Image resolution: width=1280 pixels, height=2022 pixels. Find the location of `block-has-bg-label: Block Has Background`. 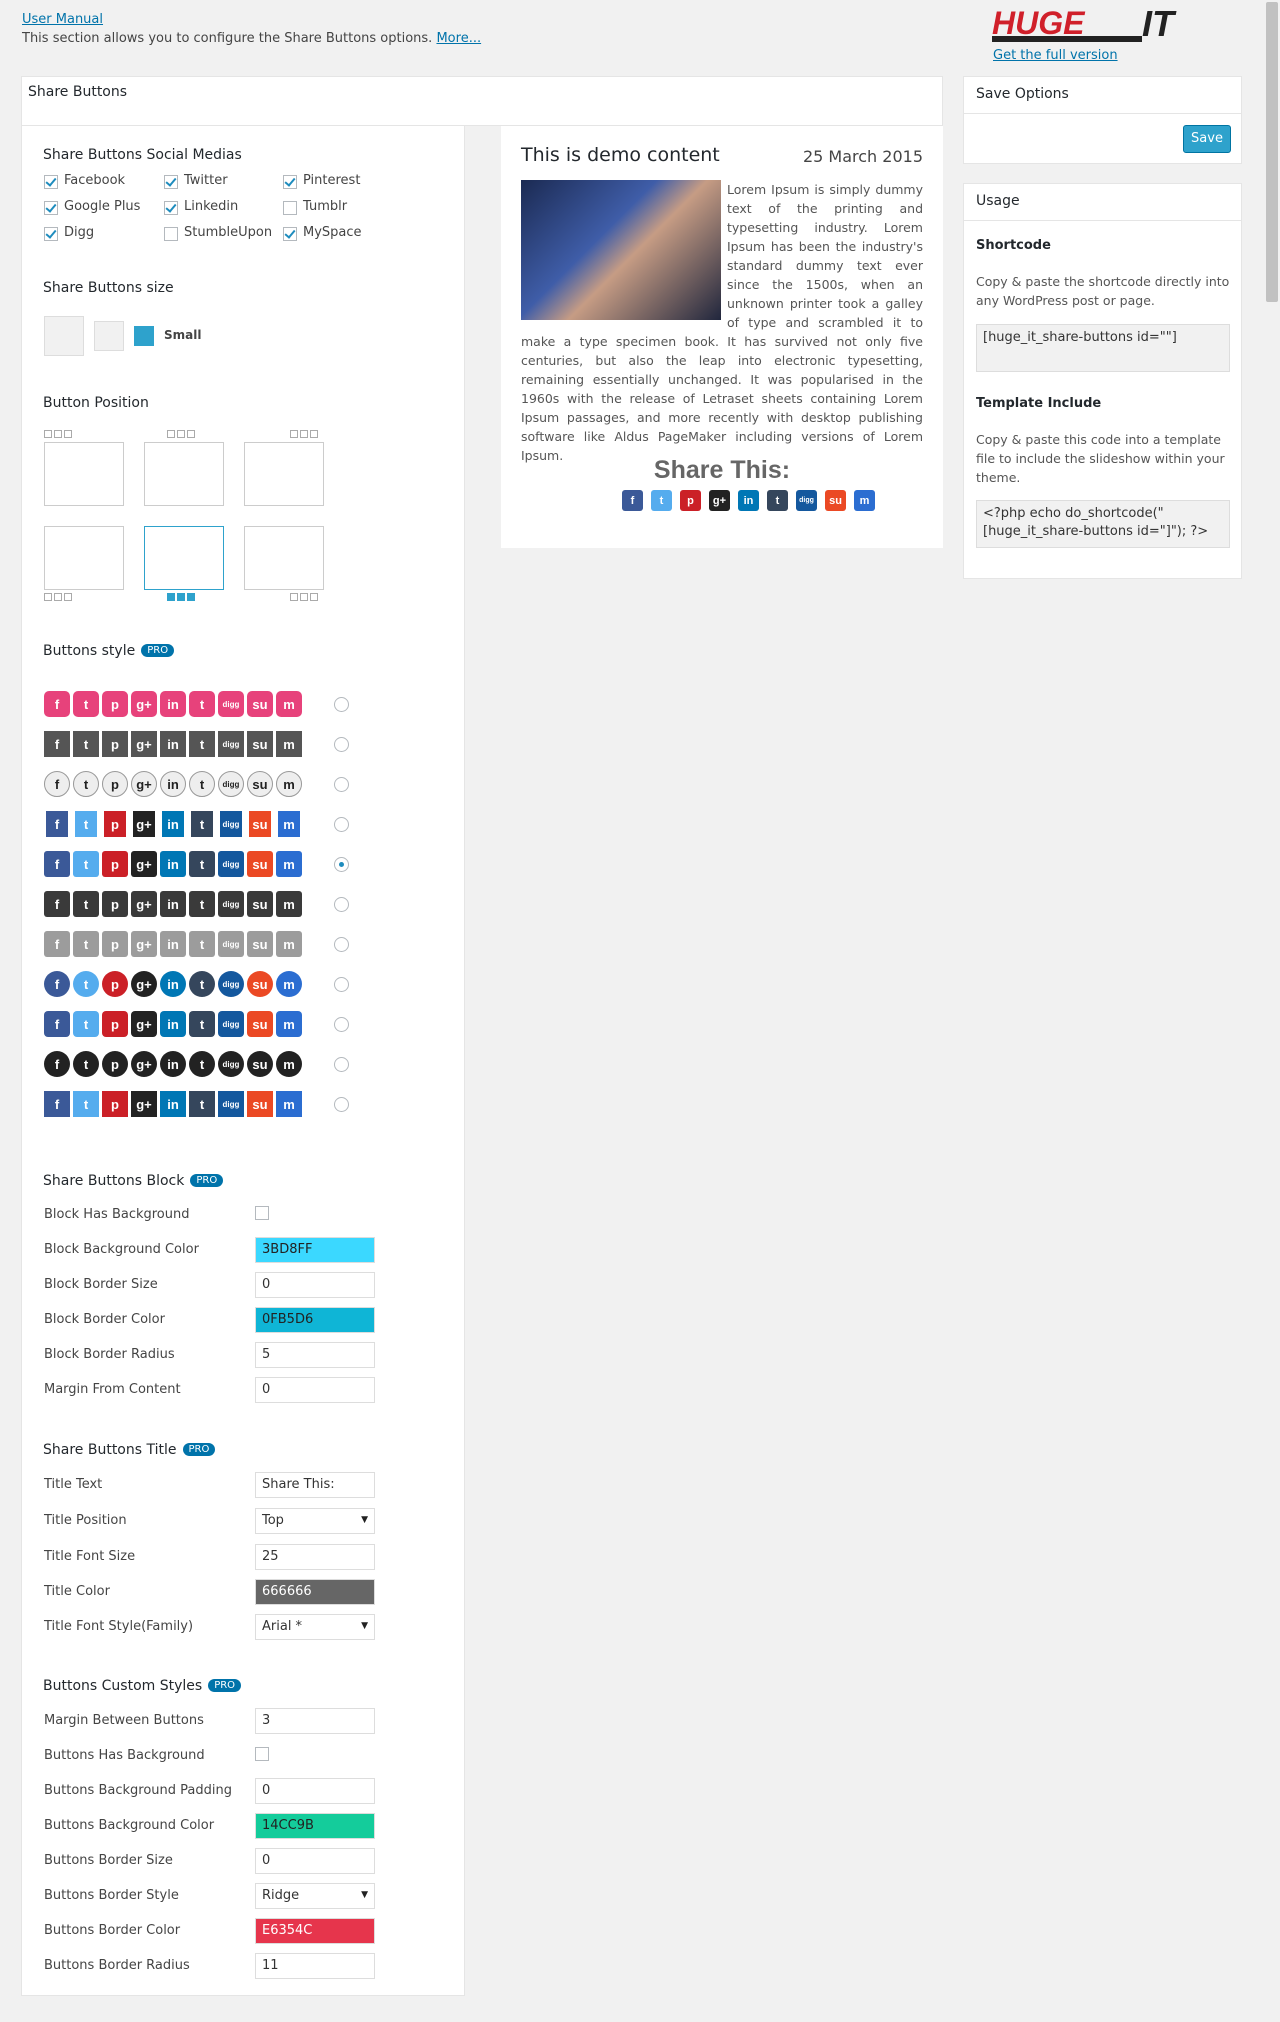

block-has-bg-label: Block Has Background is located at coordinates (117, 1214).